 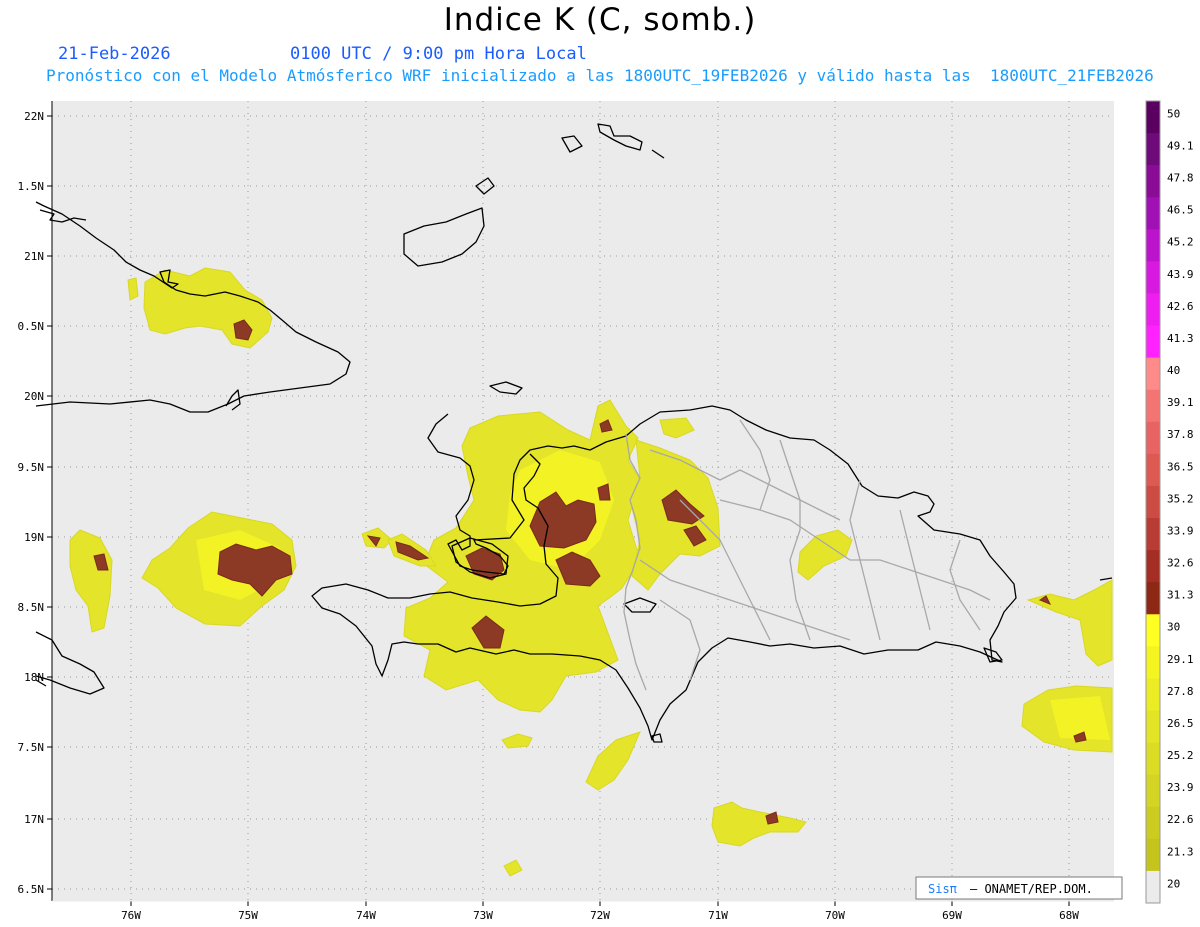 What do you see at coordinates (366, 915) in the screenshot?
I see `lon-label: 74W` at bounding box center [366, 915].